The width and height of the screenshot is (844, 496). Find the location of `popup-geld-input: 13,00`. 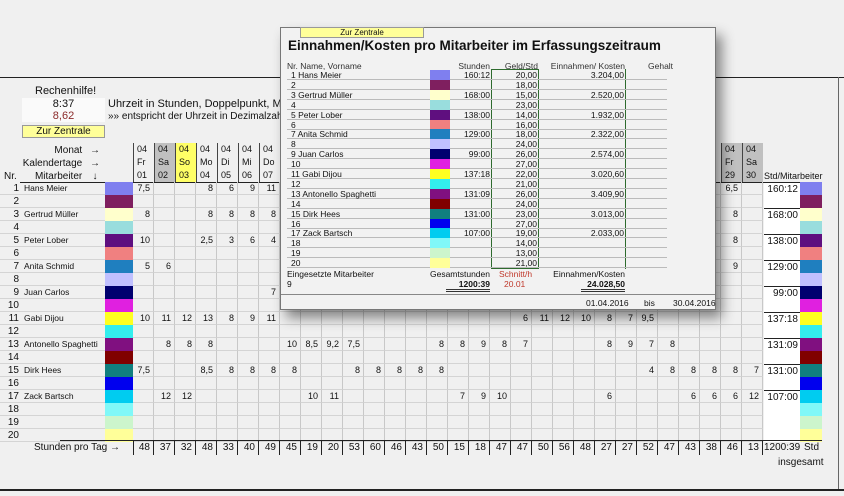

popup-geld-input: 13,00 is located at coordinates (514, 253).